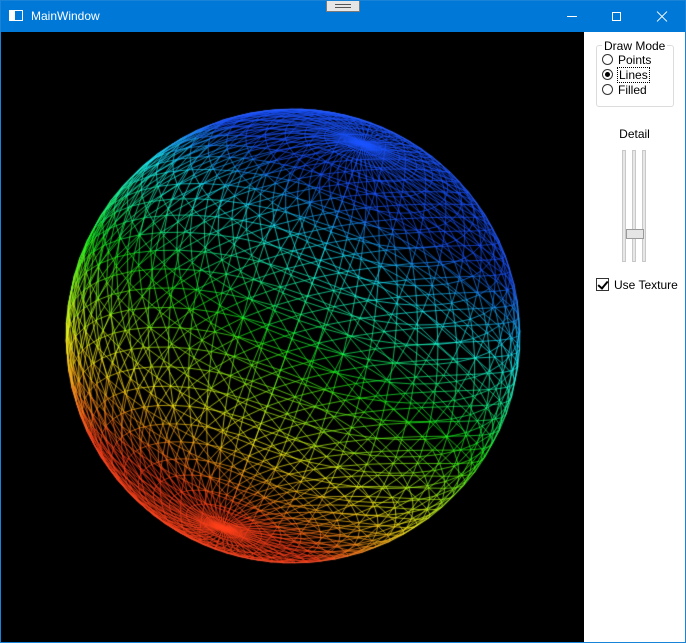 Image resolution: width=686 pixels, height=643 pixels. Describe the element at coordinates (635, 234) in the screenshot. I see `detail-slider-thumb` at that location.